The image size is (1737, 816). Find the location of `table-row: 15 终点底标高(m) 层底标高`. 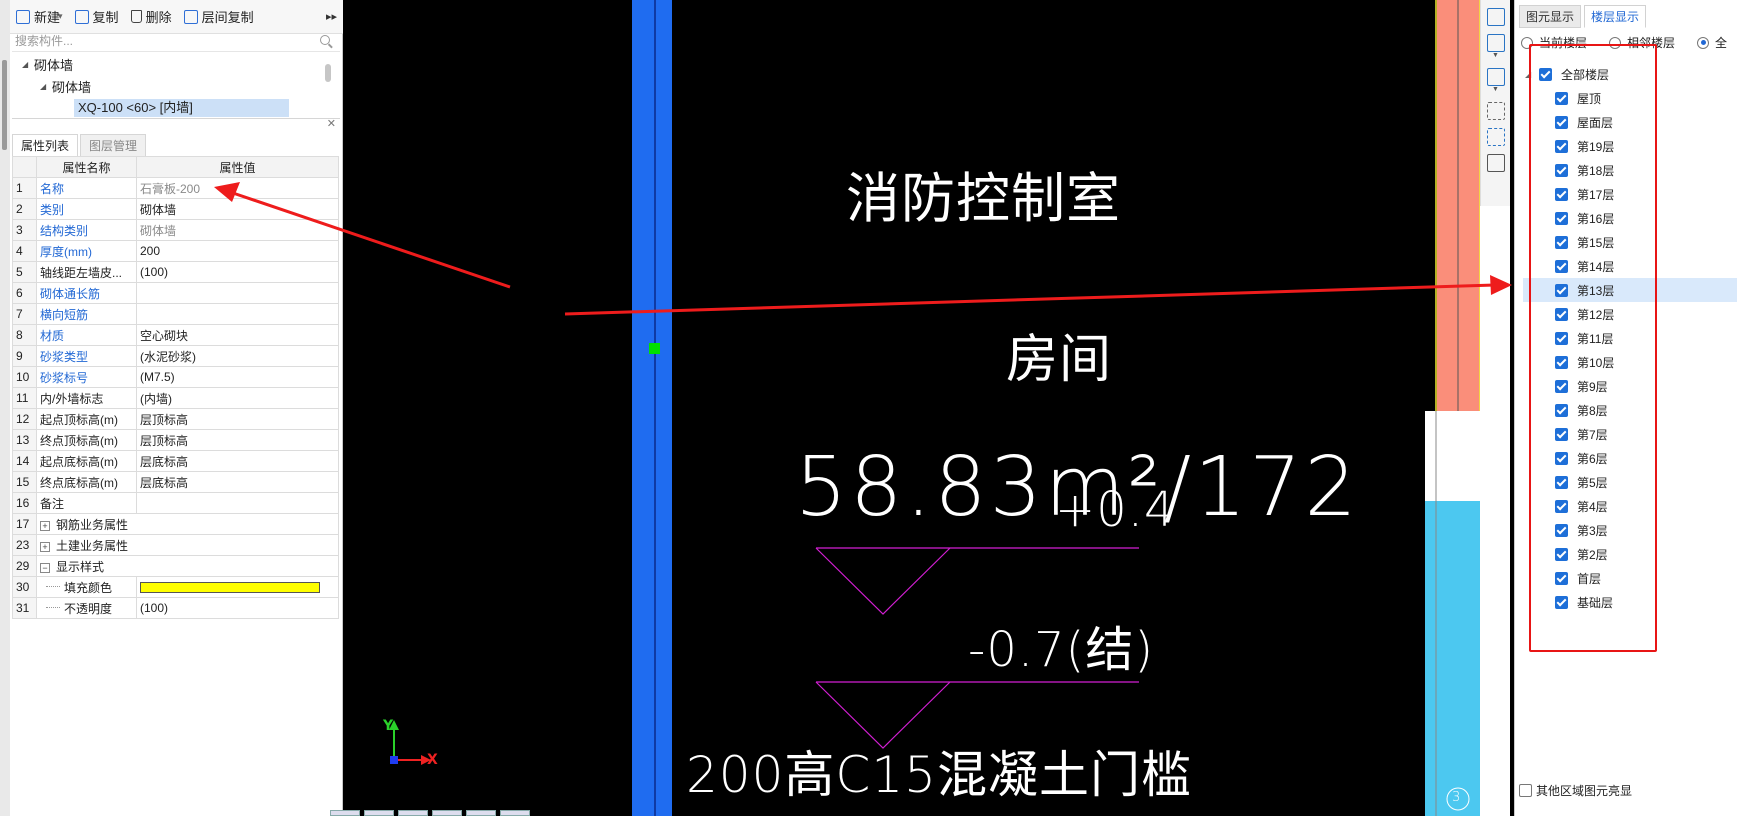

table-row: 15 终点底标高(m) 层底标高 is located at coordinates (175, 482).